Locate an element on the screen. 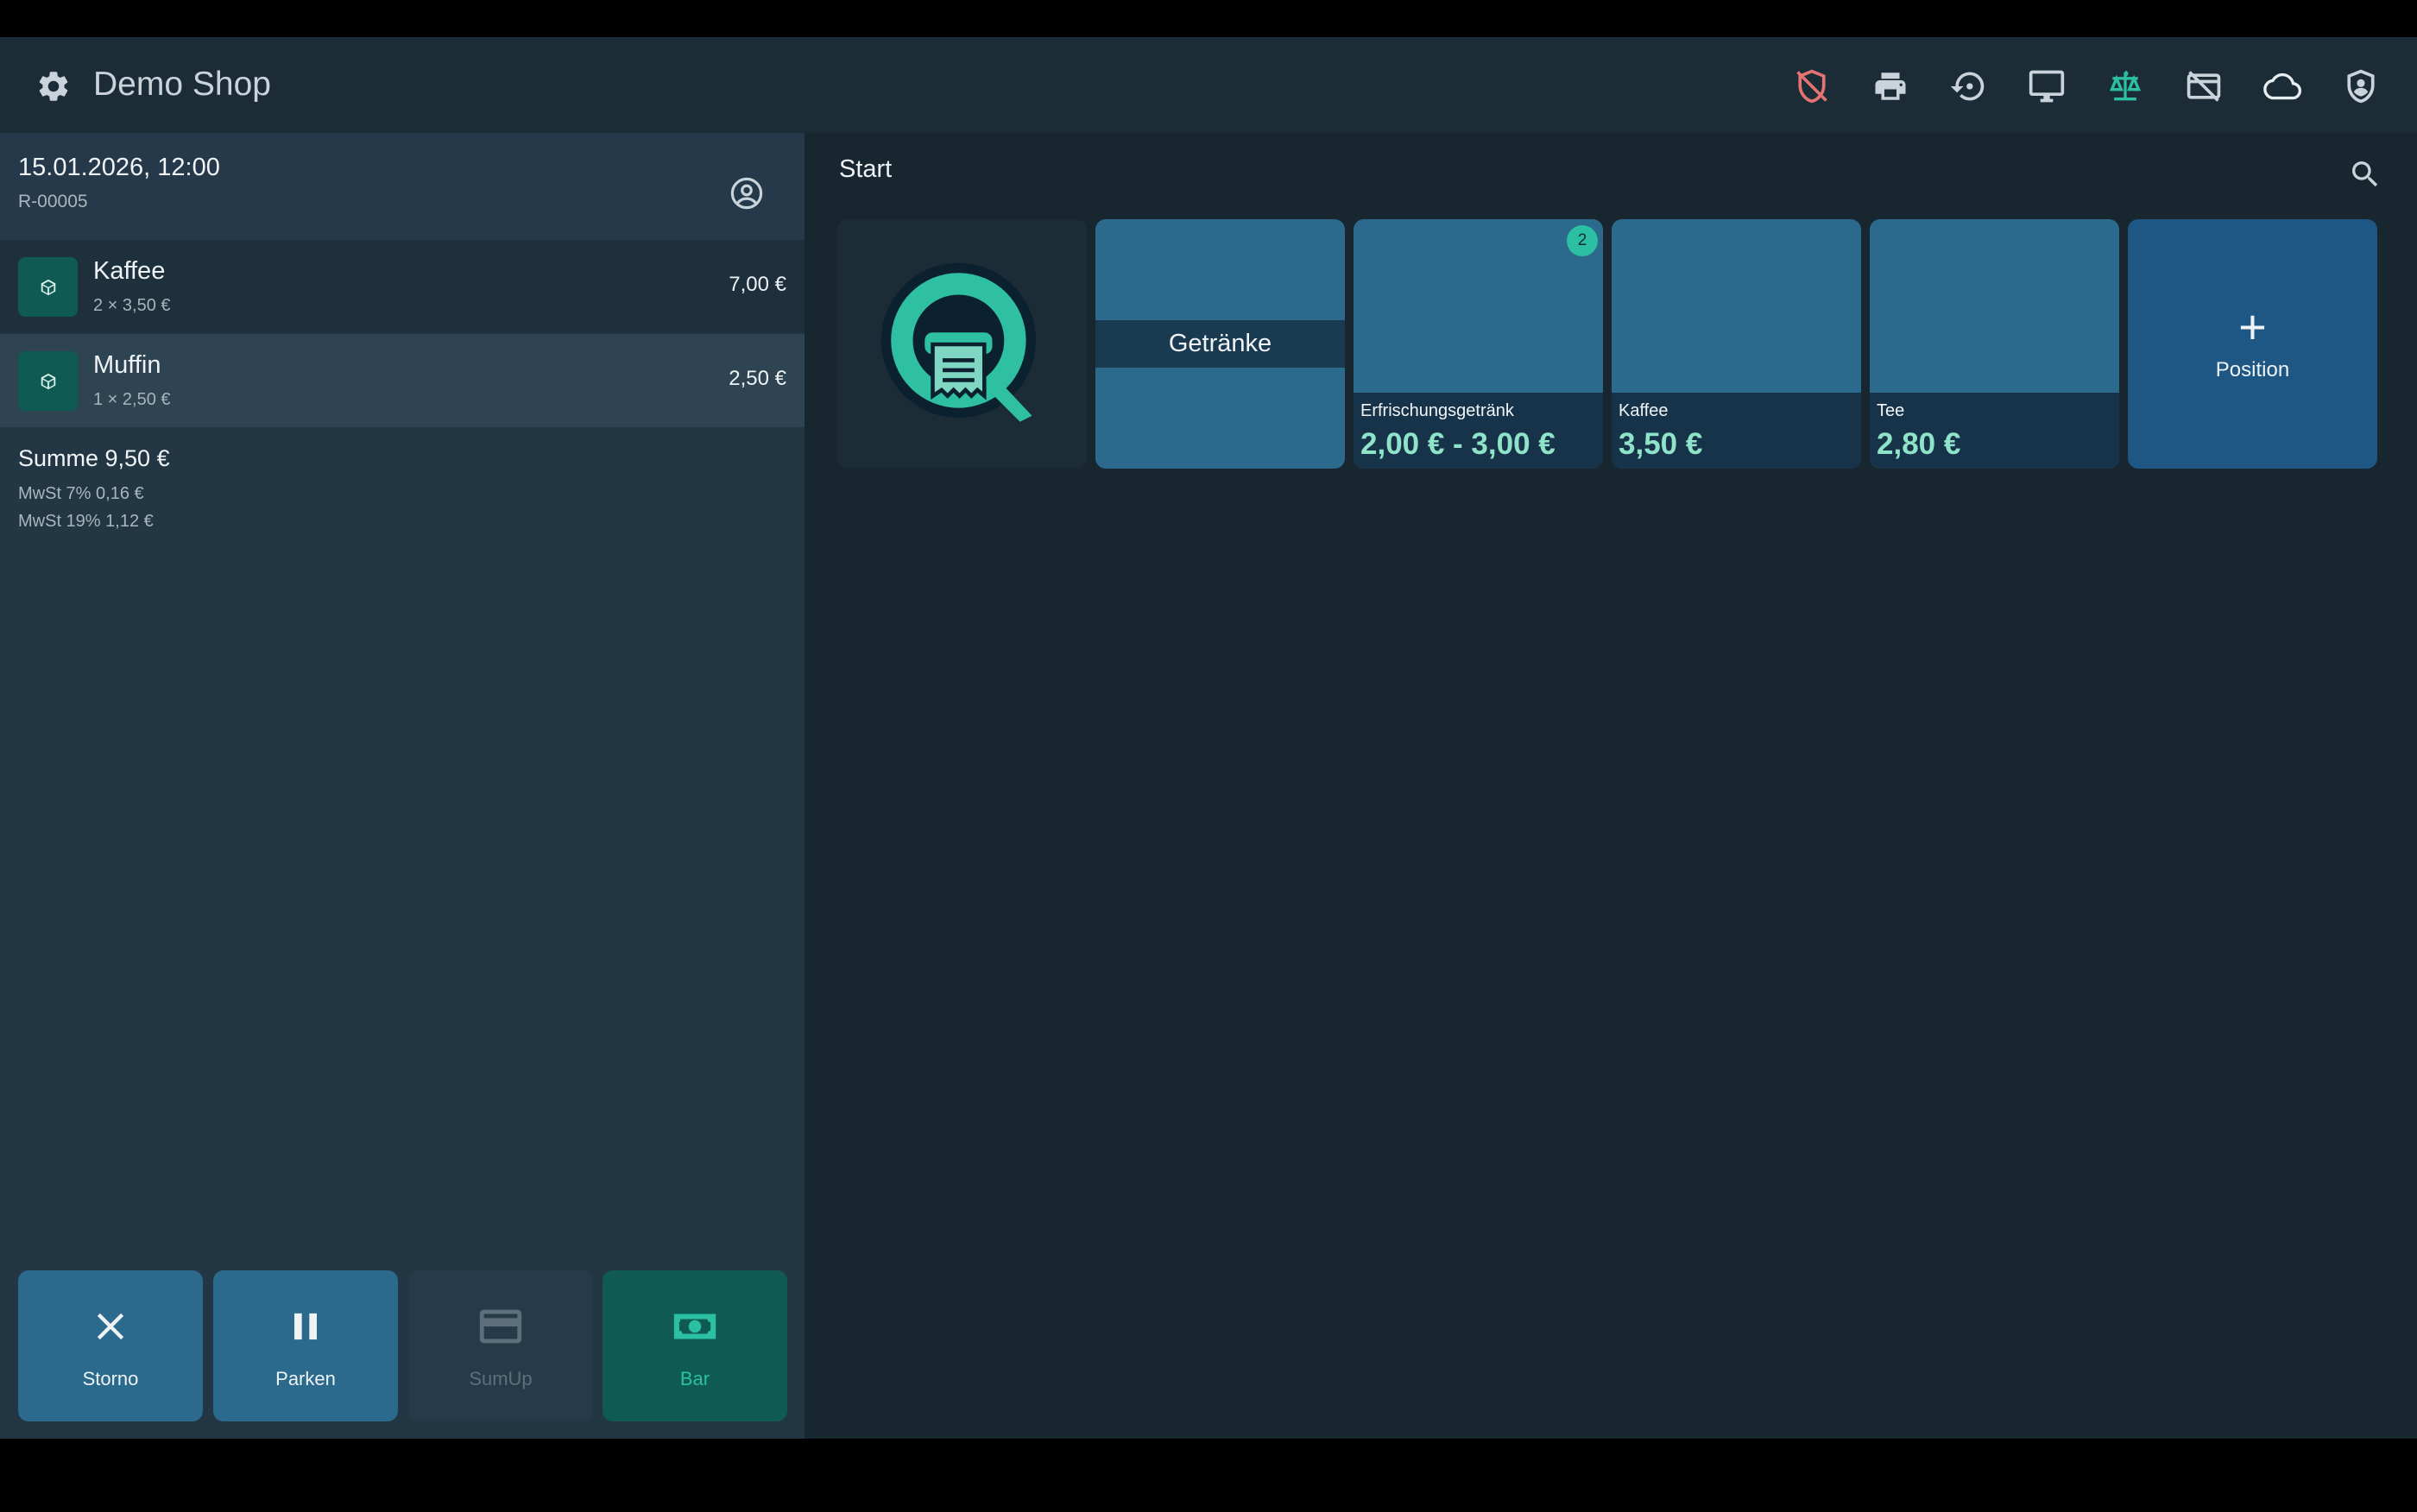 The width and height of the screenshot is (2417, 1512). product-name: Tee is located at coordinates (1891, 410).